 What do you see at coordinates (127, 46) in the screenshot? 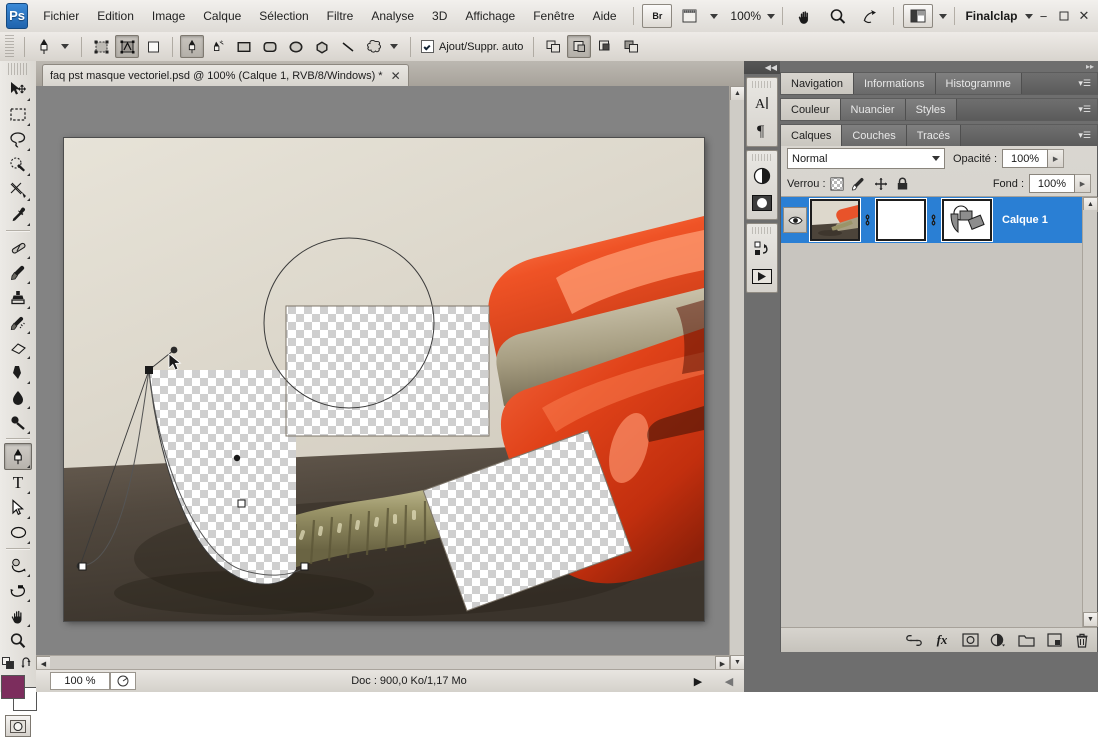
I see `paths-mode-button` at bounding box center [127, 46].